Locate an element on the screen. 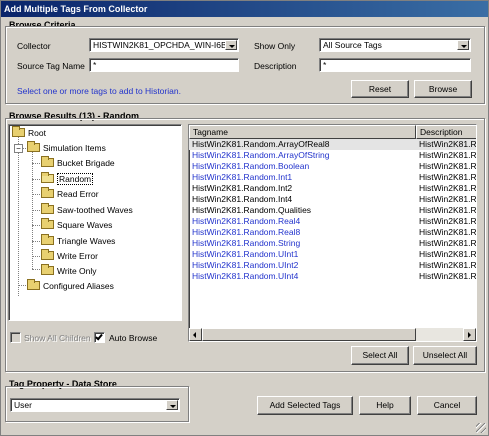 The image size is (489, 436). tree-node-square-waves: Square Waves is located at coordinates (77, 225).